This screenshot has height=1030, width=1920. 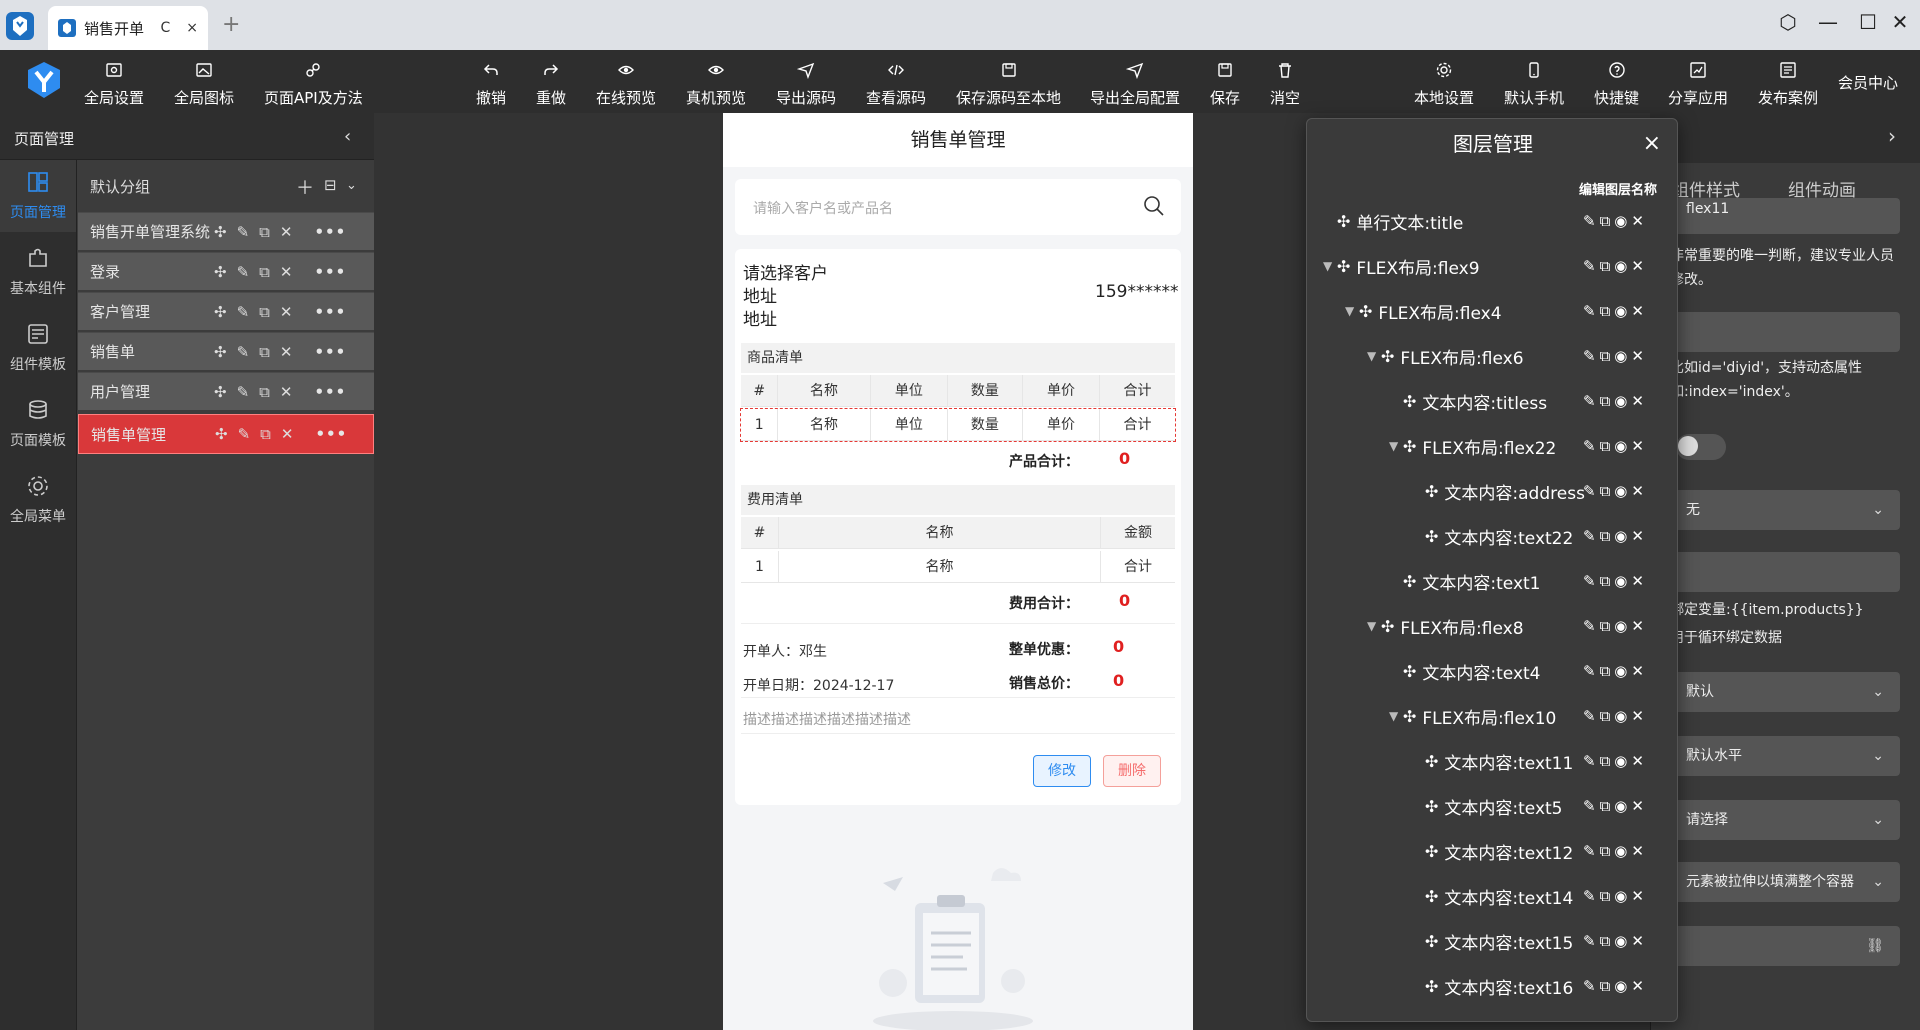 What do you see at coordinates (1868, 82) in the screenshot?
I see `vip-center-link: 会员中心` at bounding box center [1868, 82].